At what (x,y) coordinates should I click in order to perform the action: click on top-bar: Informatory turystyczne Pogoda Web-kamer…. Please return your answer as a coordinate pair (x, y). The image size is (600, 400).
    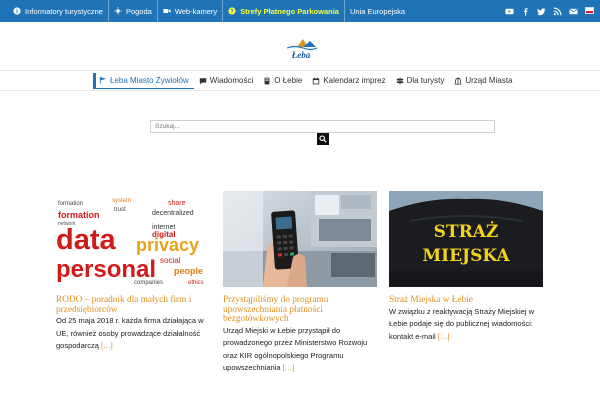
    Looking at the image, I should click on (300, 11).